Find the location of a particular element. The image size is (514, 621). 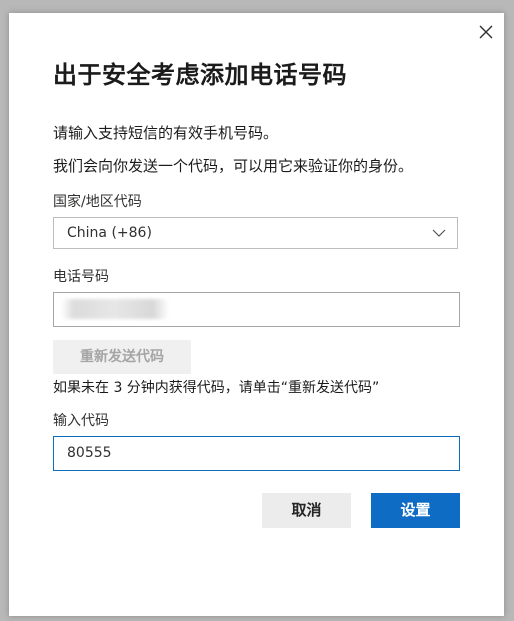

redacted-phone-number is located at coordinates (115, 309).